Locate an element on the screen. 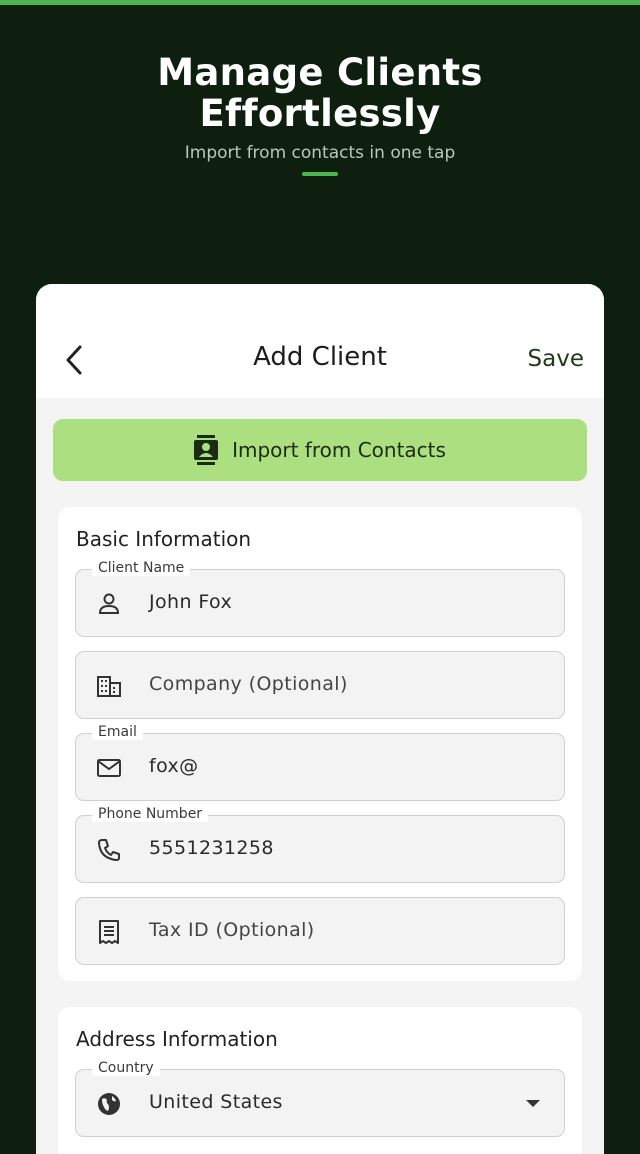  address-info-title: Address Information is located at coordinates (177, 1039).